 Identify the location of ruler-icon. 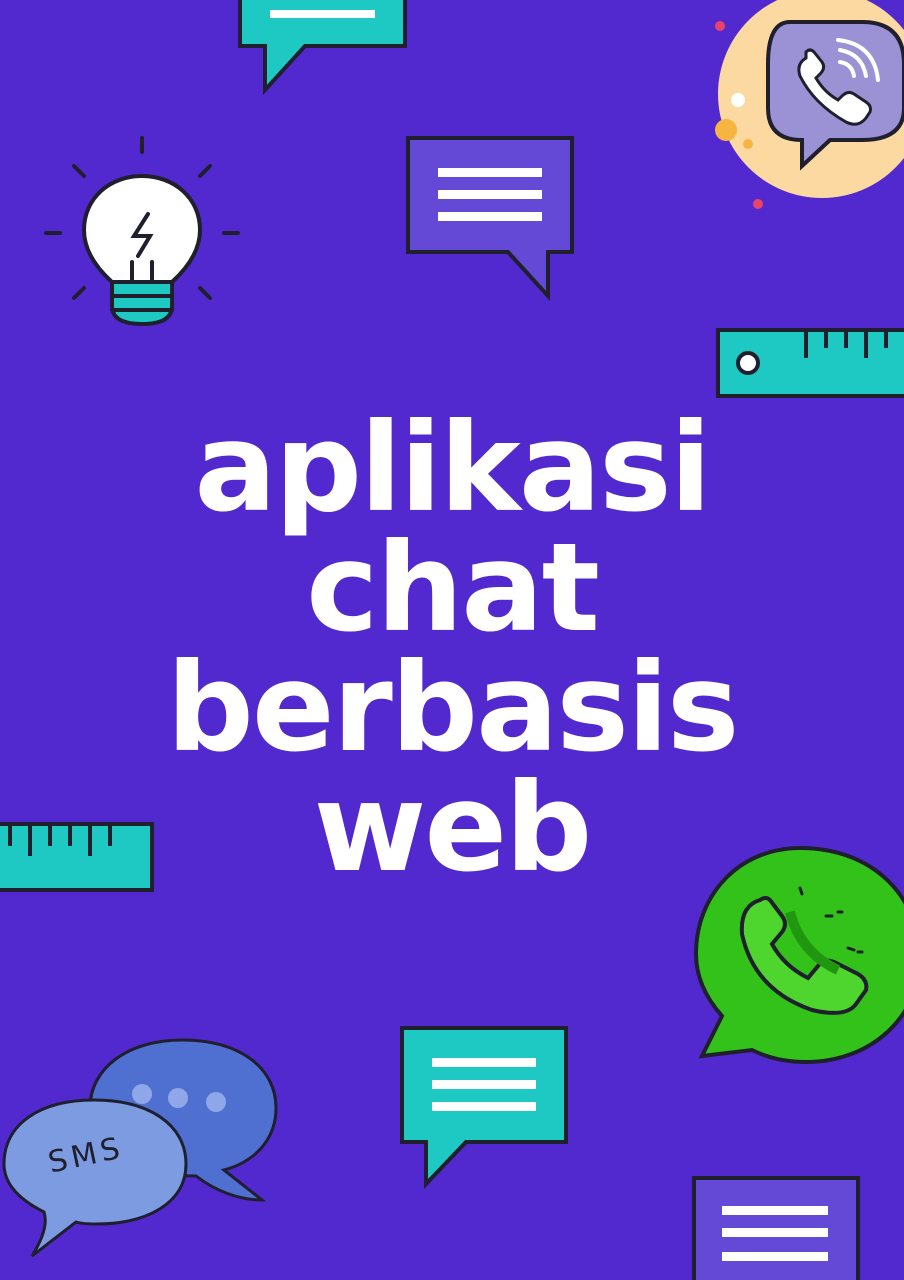
(810, 363).